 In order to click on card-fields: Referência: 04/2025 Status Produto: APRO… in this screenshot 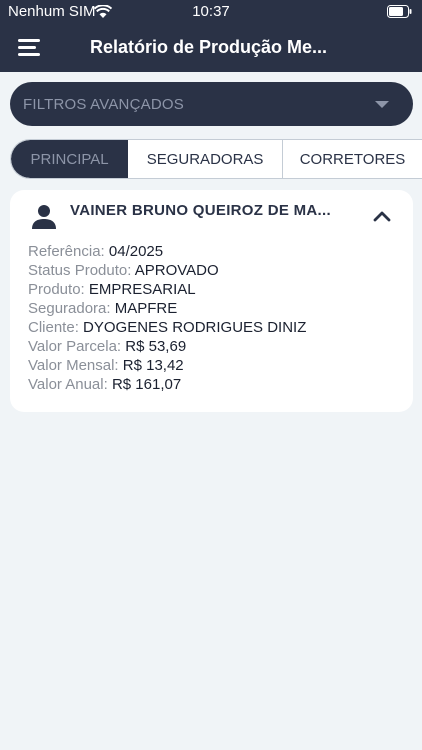, I will do `click(167, 318)`.